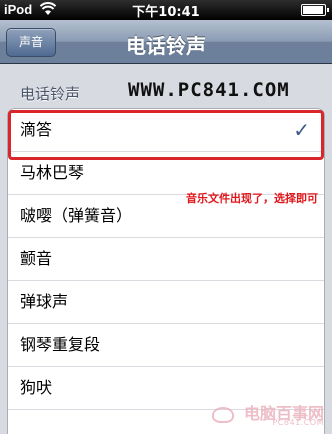  What do you see at coordinates (209, 90) in the screenshot?
I see `watermark-top: WWW.PC841.COM` at bounding box center [209, 90].